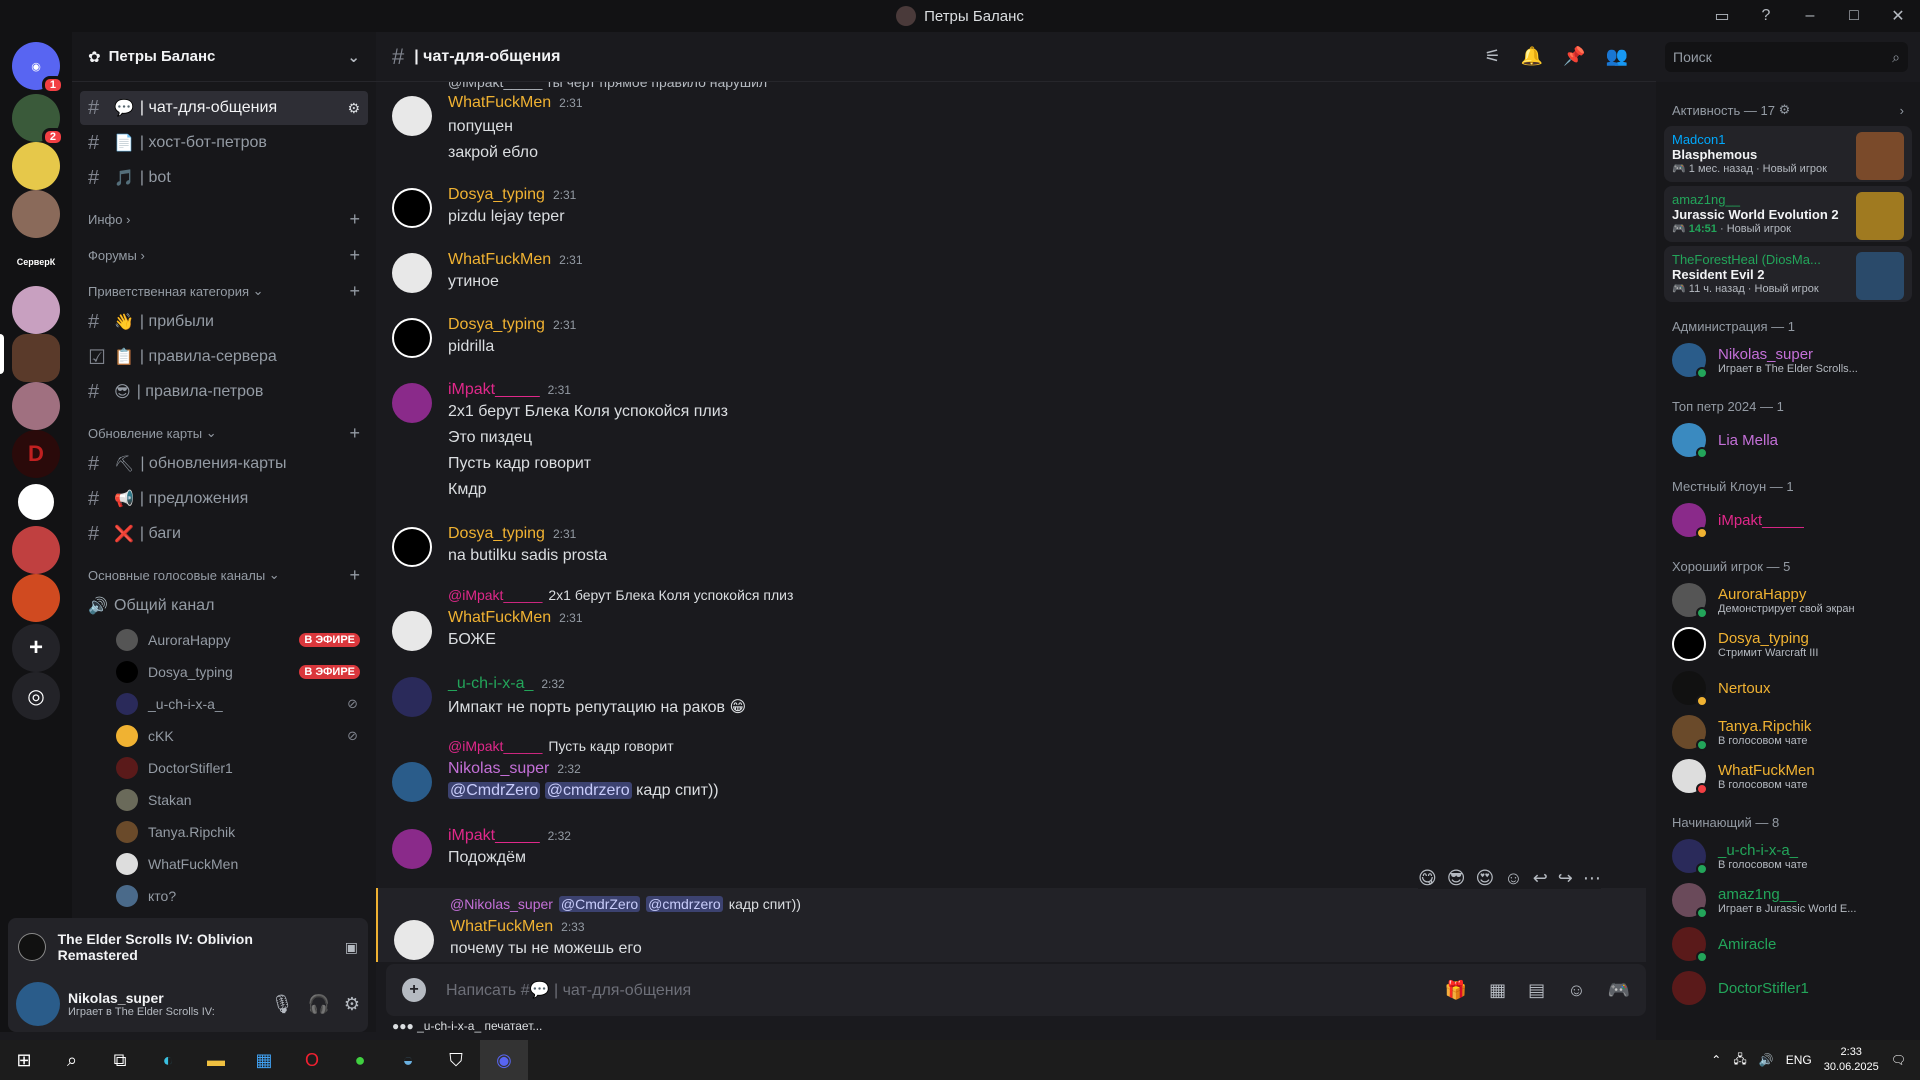  Describe the element at coordinates (1540, 878) in the screenshot. I see `reply-icon: ↩` at that location.